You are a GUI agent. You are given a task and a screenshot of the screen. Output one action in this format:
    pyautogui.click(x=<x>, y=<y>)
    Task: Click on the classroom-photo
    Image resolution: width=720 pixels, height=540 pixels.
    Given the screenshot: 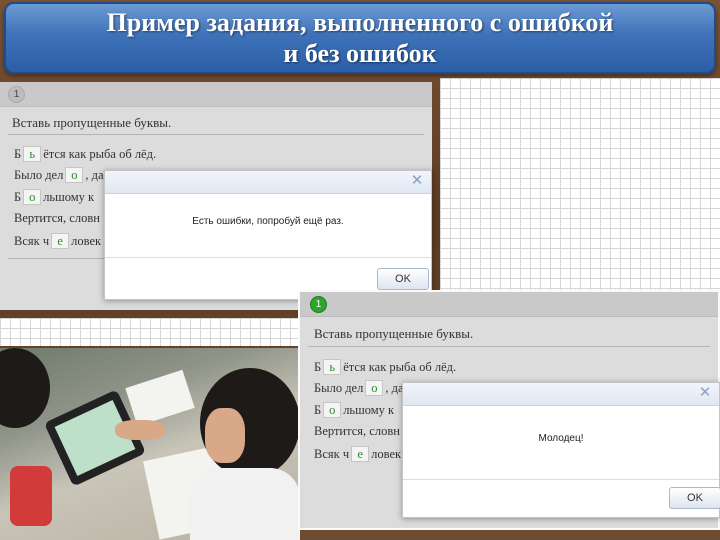 What is the action you would take?
    pyautogui.click(x=150, y=444)
    